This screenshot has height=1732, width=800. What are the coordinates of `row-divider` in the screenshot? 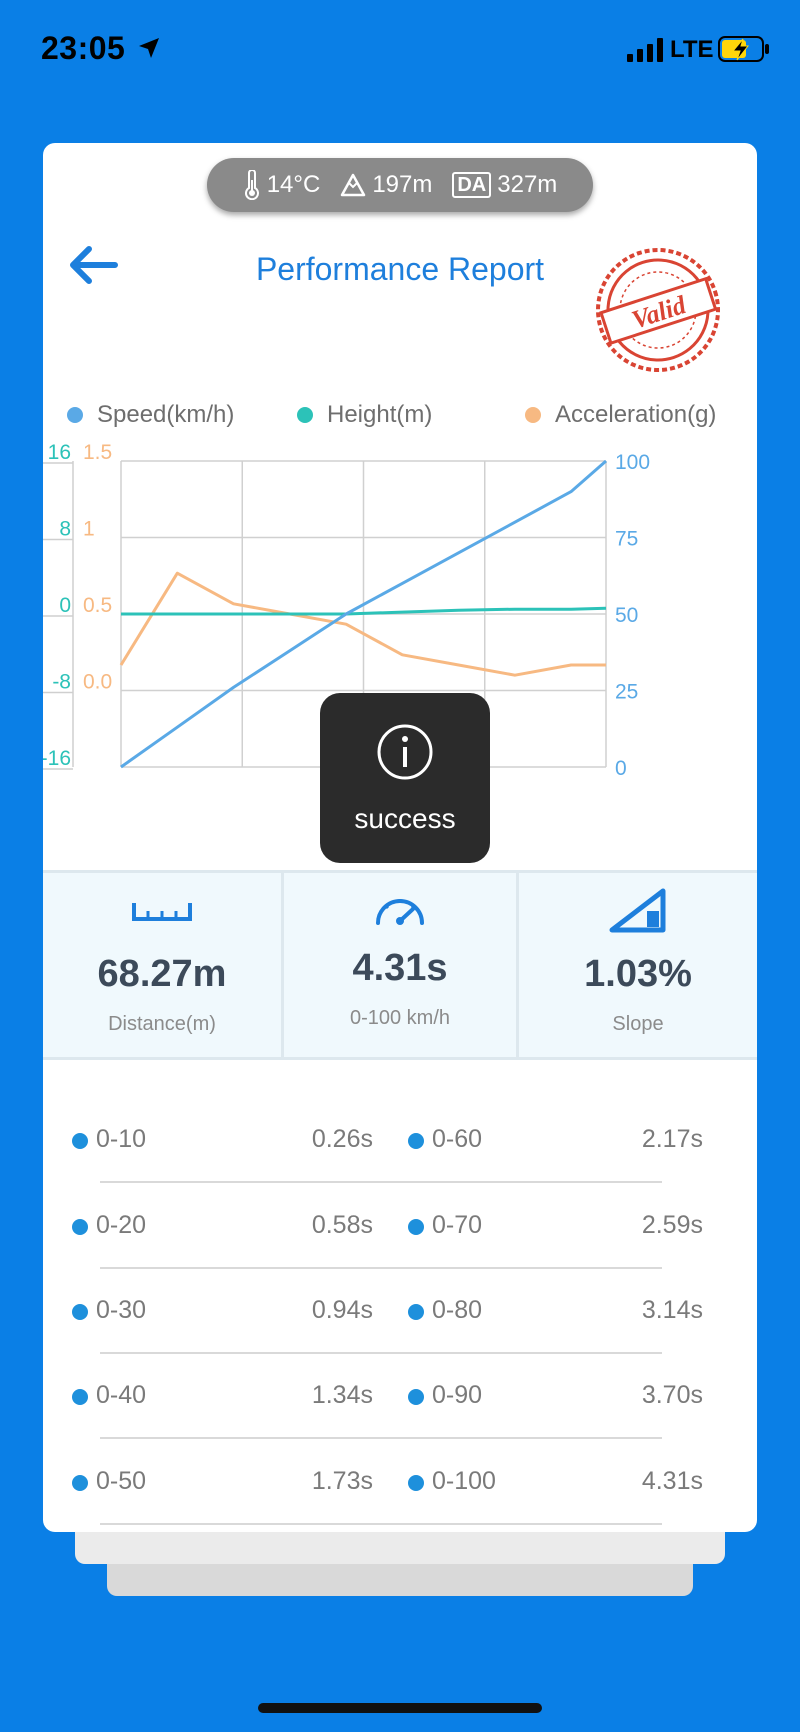 It's located at (381, 1524).